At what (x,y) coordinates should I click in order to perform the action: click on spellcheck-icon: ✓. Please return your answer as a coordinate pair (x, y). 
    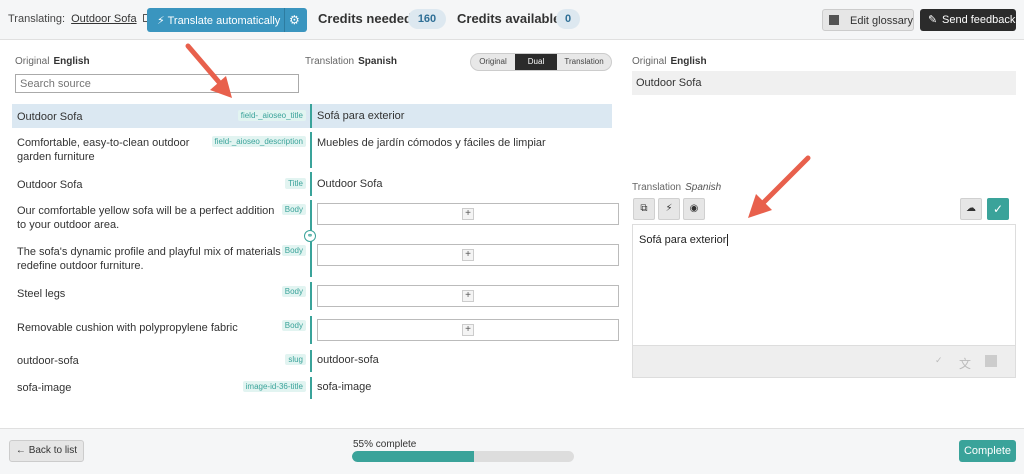
    Looking at the image, I should click on (939, 360).